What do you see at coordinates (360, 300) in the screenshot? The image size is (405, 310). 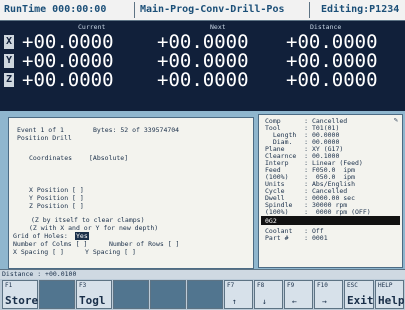 I see `key-text: Exit` at bounding box center [360, 300].